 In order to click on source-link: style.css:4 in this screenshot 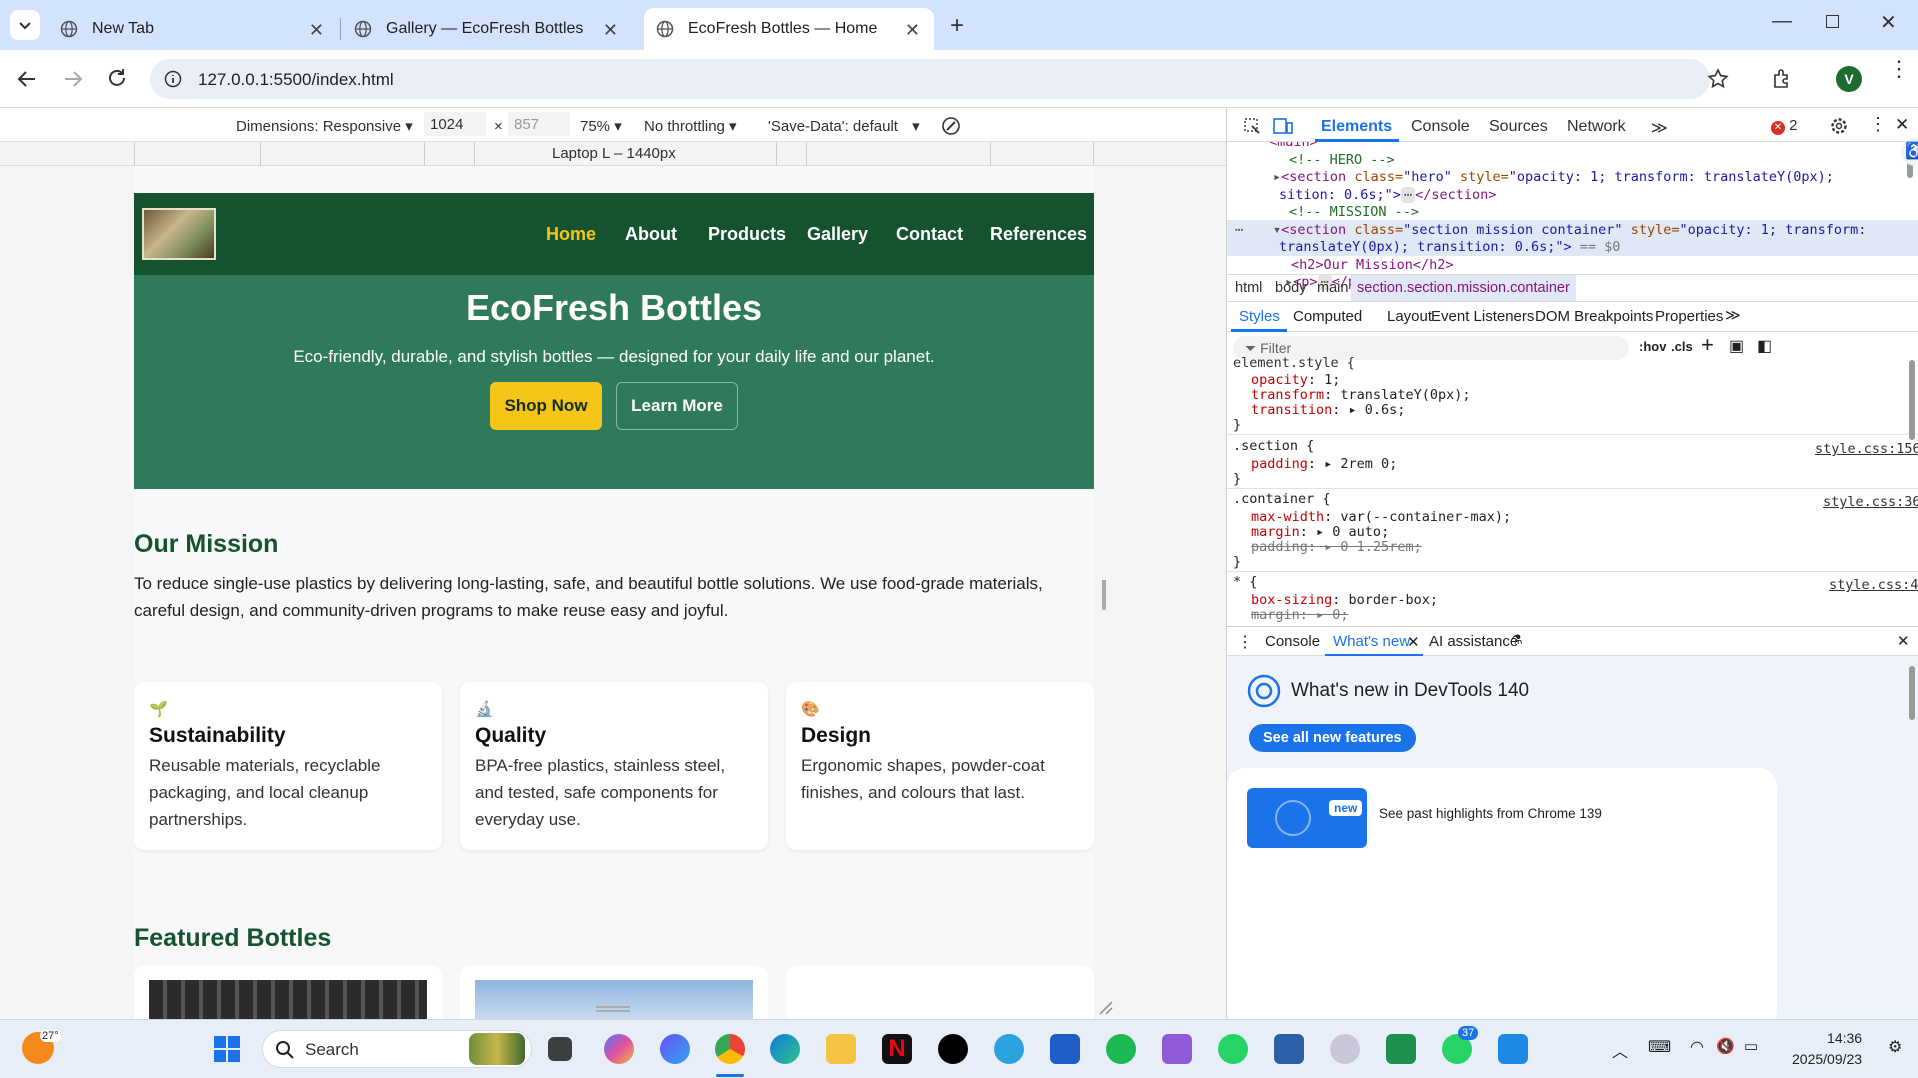, I will do `click(1873, 585)`.